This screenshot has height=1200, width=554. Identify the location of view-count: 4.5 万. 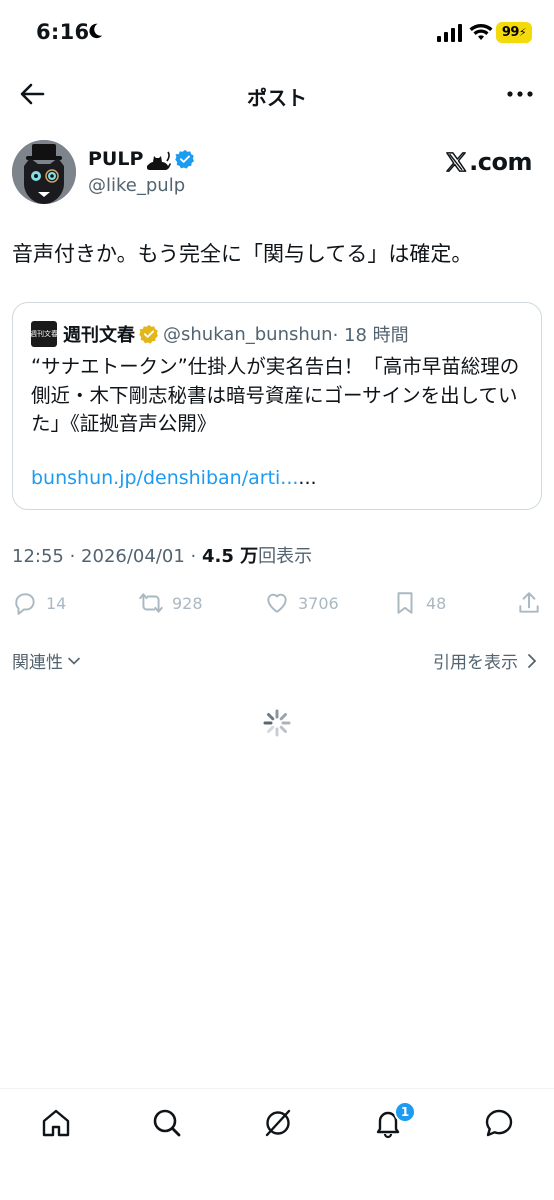
(230, 556).